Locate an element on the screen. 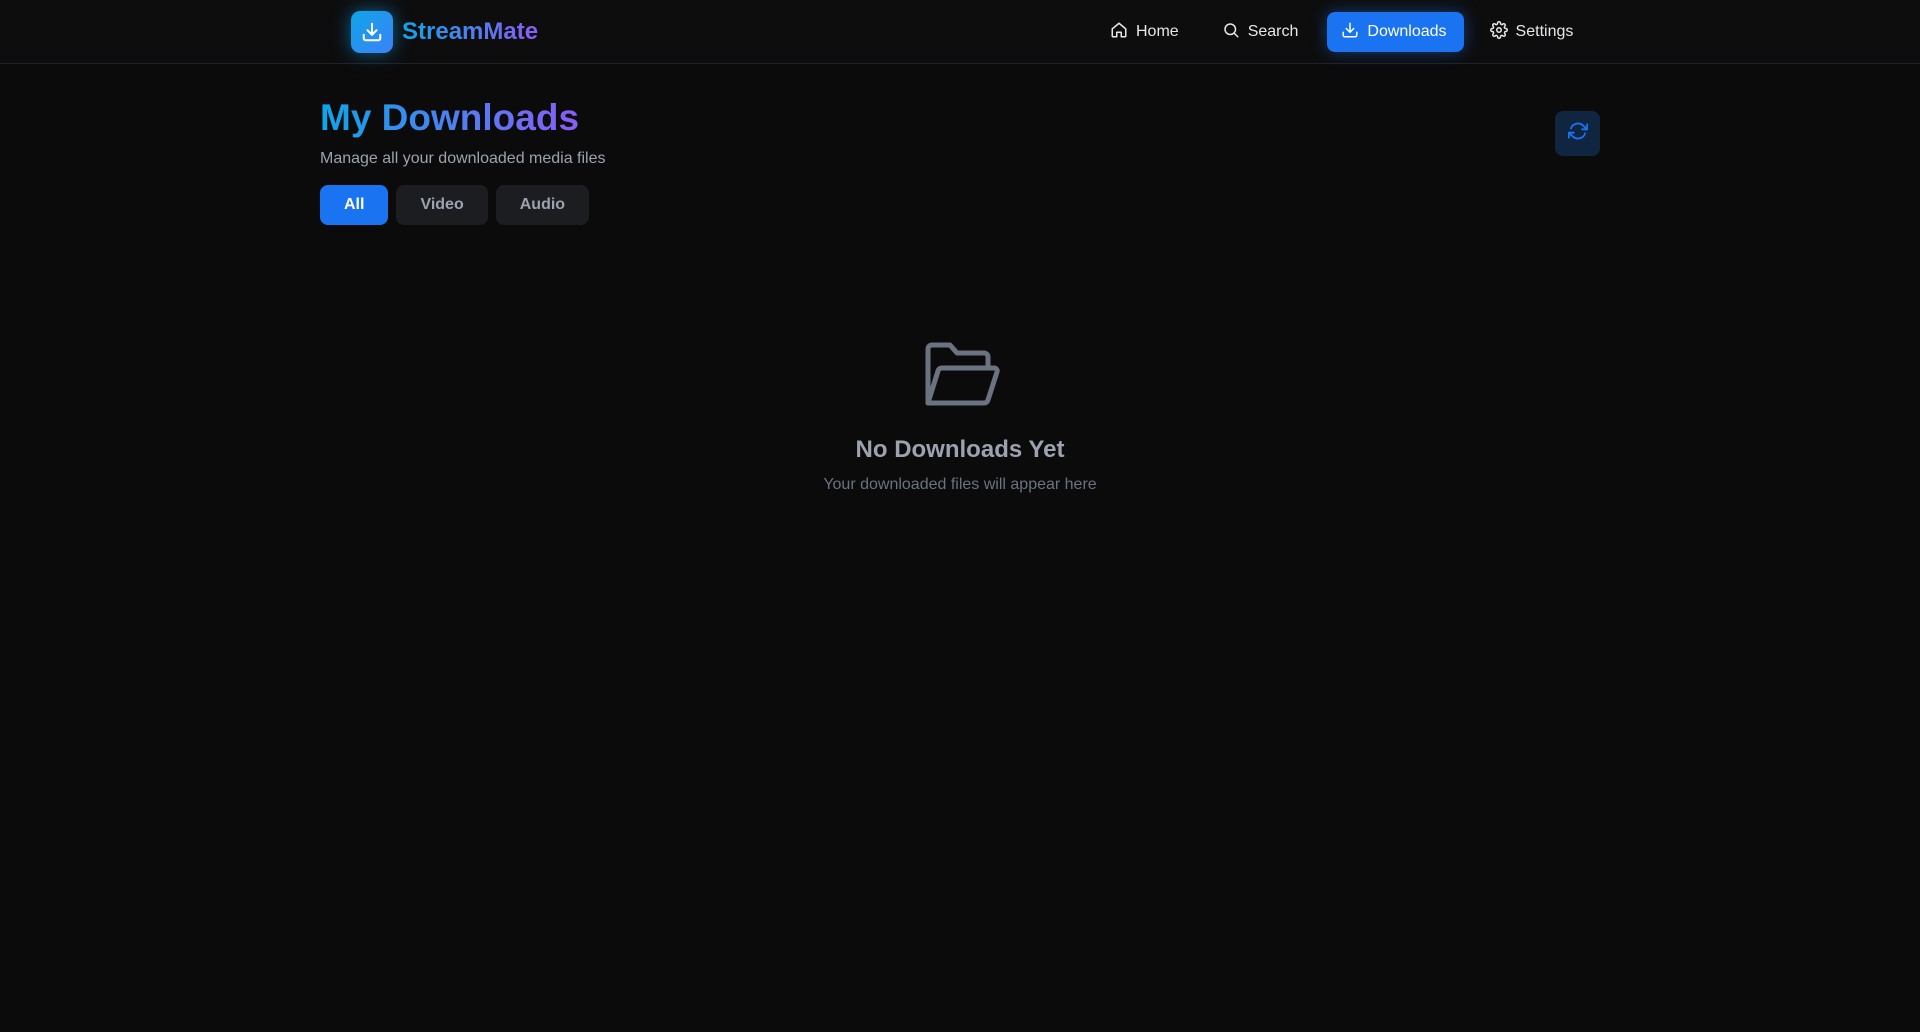 Image resolution: width=1920 pixels, height=1032 pixels. brand: StreamMate is located at coordinates (444, 32).